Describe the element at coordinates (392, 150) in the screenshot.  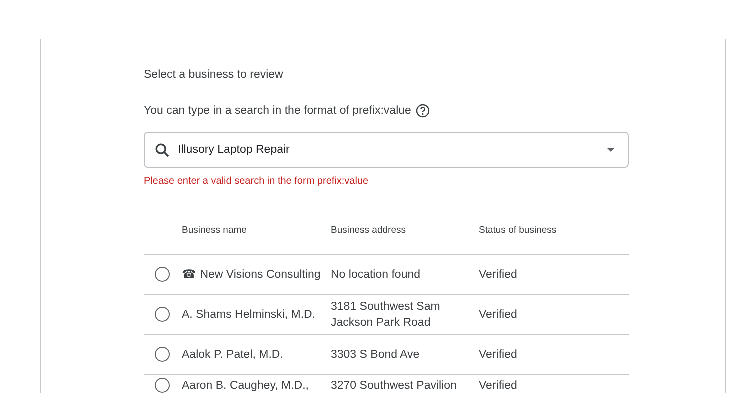
I see `search-input: Illusory Laptop Repair` at that location.